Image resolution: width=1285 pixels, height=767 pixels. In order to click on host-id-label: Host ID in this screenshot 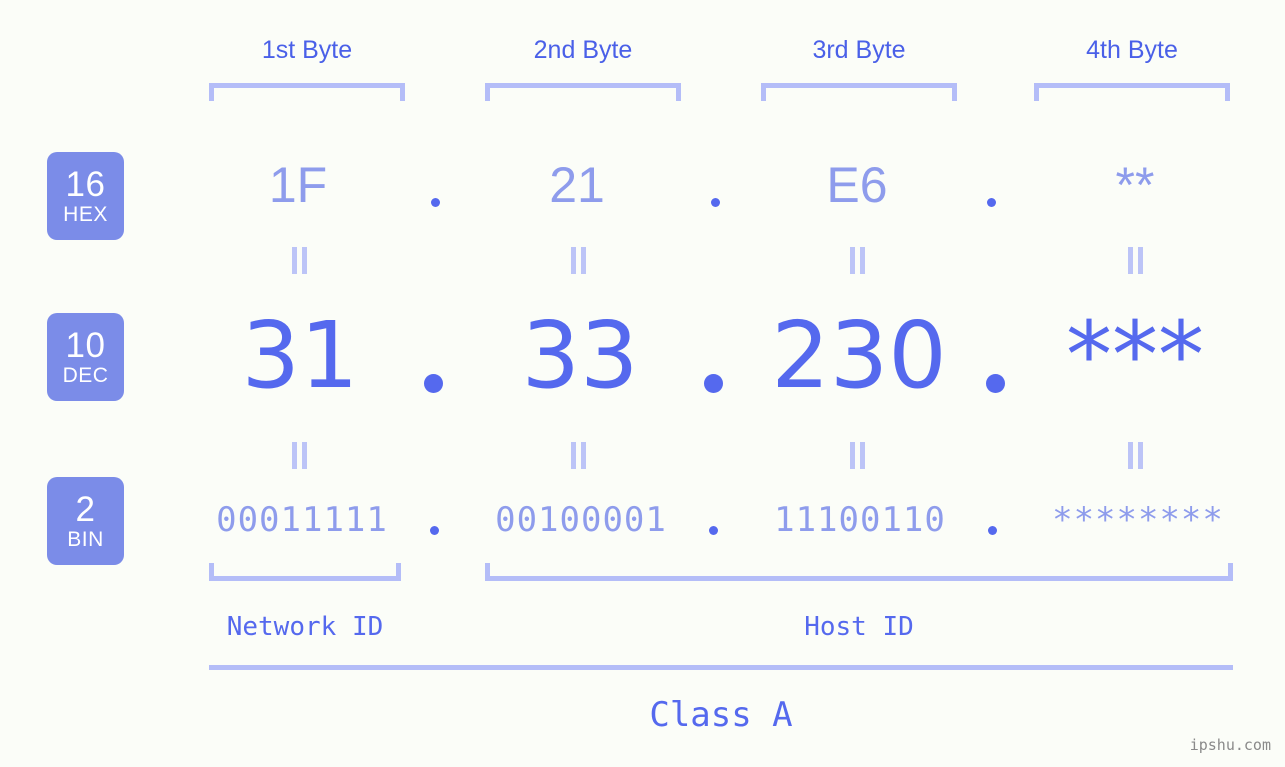, I will do `click(859, 627)`.